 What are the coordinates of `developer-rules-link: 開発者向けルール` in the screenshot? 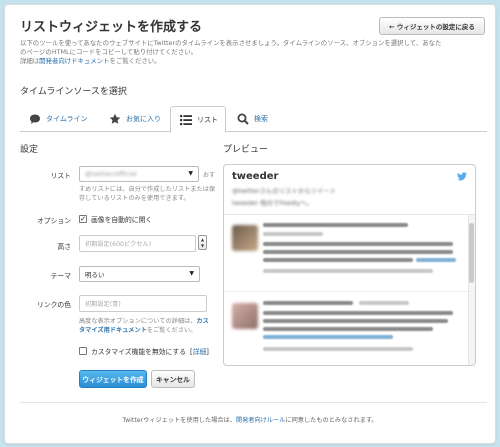 It's located at (261, 420).